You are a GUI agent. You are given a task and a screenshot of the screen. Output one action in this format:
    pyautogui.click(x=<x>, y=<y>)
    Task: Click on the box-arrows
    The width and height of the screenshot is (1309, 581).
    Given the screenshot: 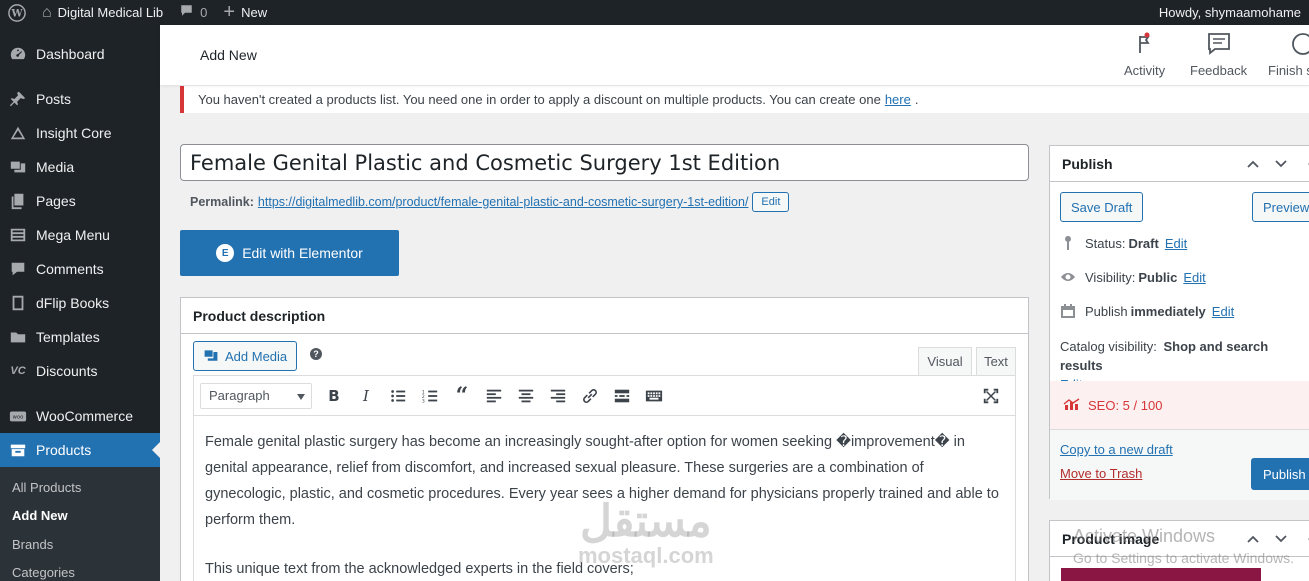 What is the action you would take?
    pyautogui.click(x=1277, y=164)
    